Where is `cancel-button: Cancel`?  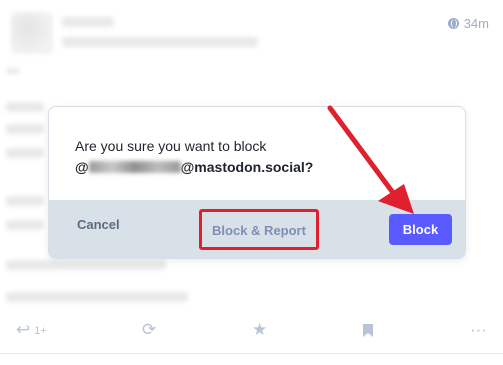 cancel-button: Cancel is located at coordinates (98, 224).